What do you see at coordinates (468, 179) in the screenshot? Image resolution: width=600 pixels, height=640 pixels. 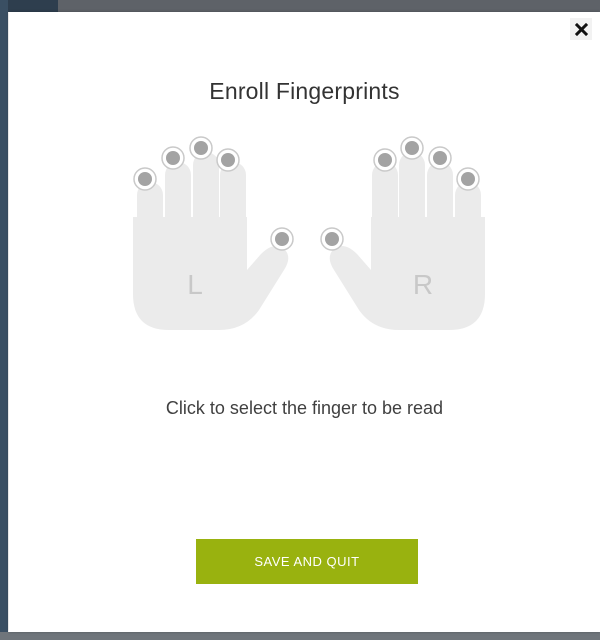 I see `finger-dot-right-little` at bounding box center [468, 179].